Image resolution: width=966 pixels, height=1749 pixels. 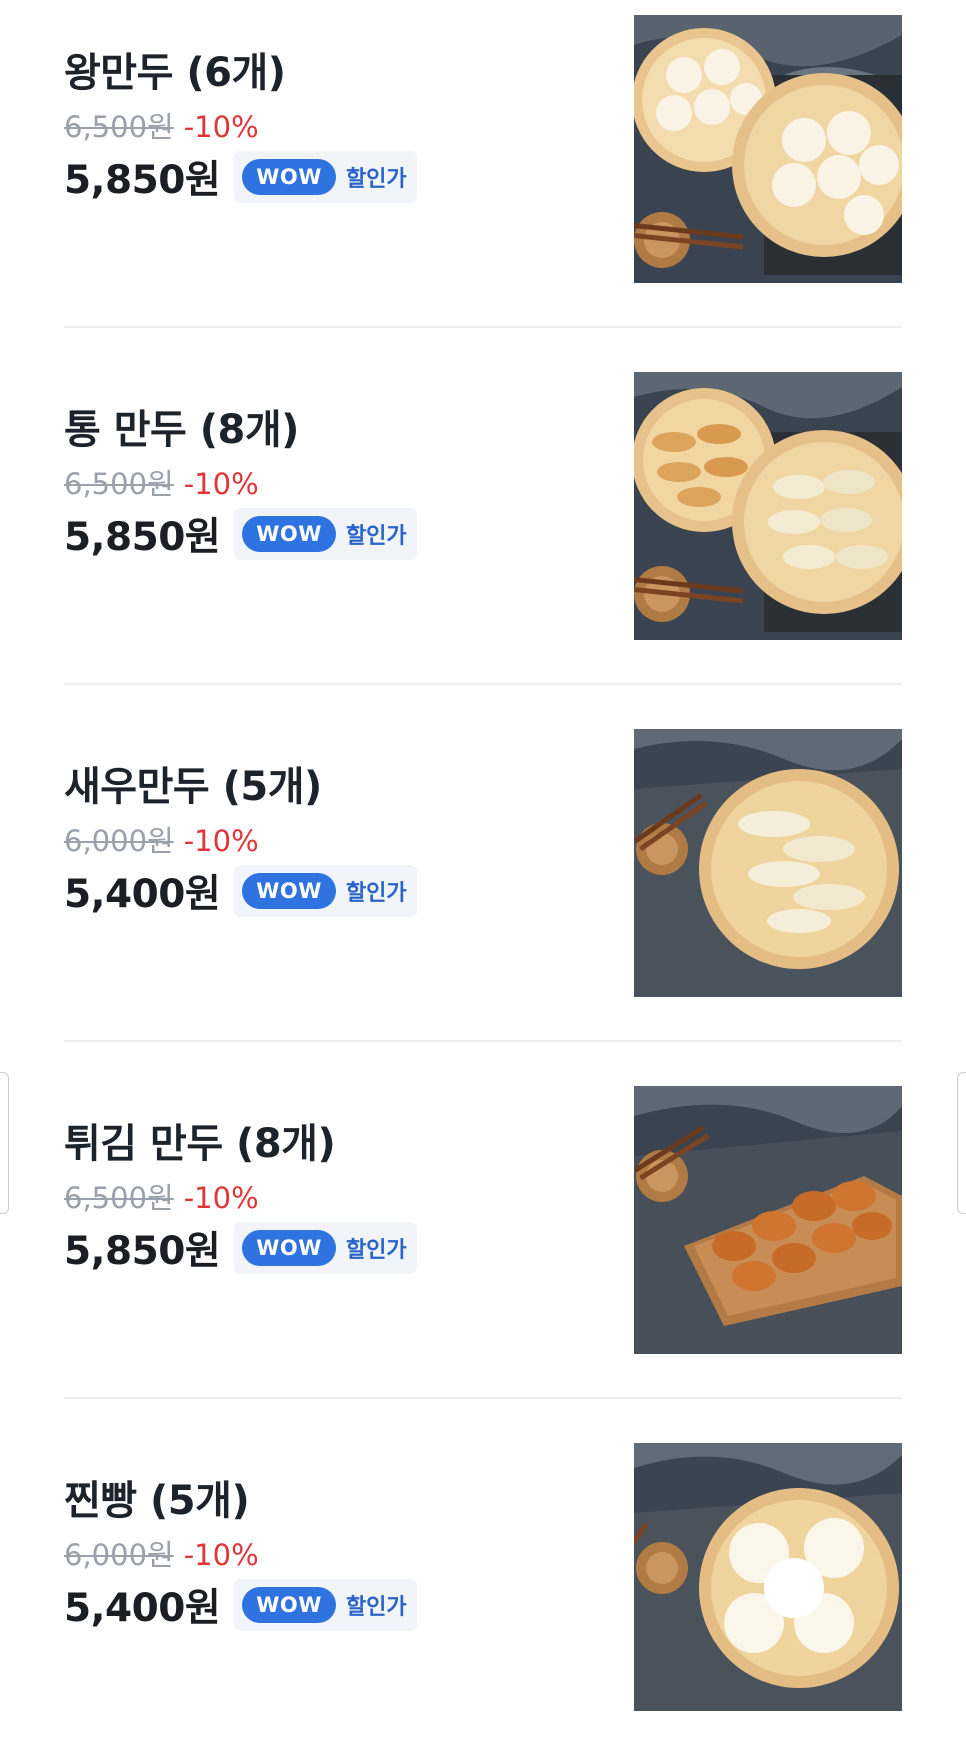 What do you see at coordinates (200, 1144) in the screenshot?
I see `item-name: 튀김 만두 (8개)` at bounding box center [200, 1144].